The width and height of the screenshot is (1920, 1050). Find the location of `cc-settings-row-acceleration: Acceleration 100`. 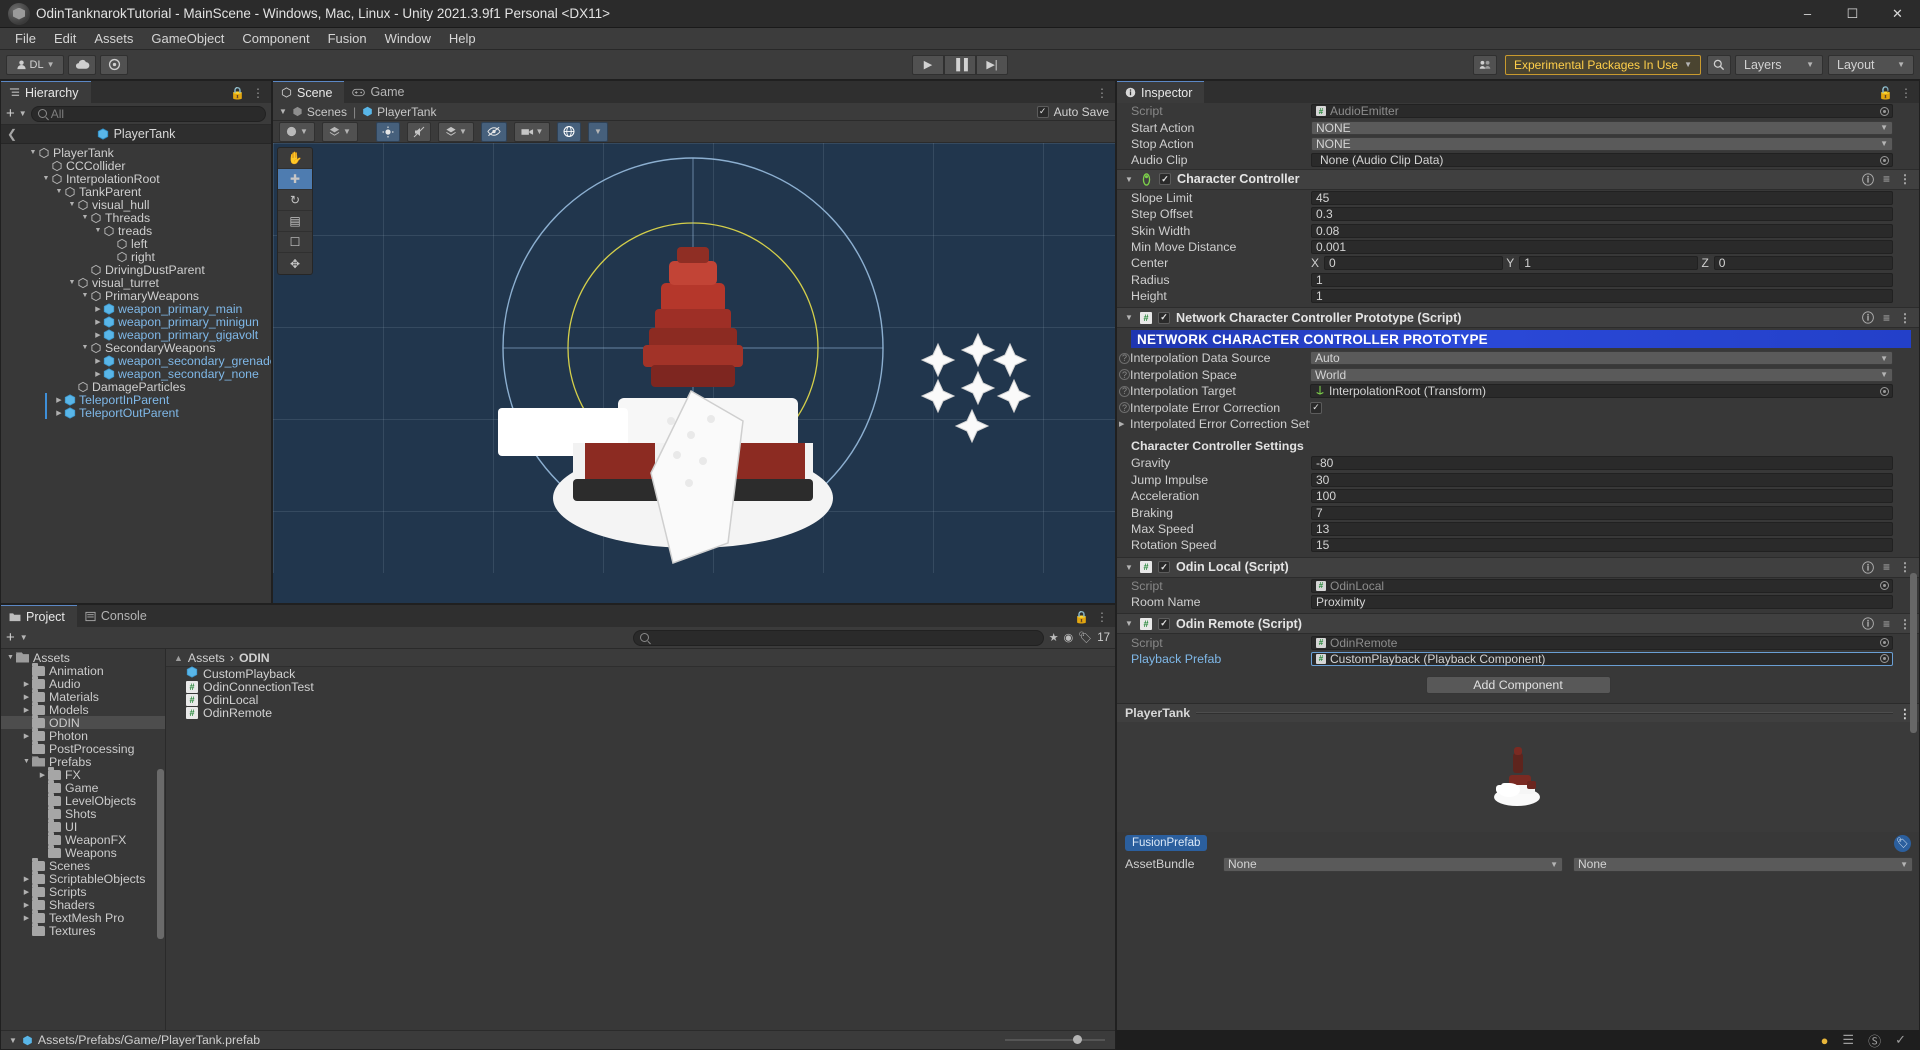

cc-settings-row-acceleration: Acceleration 100 is located at coordinates (1518, 496).